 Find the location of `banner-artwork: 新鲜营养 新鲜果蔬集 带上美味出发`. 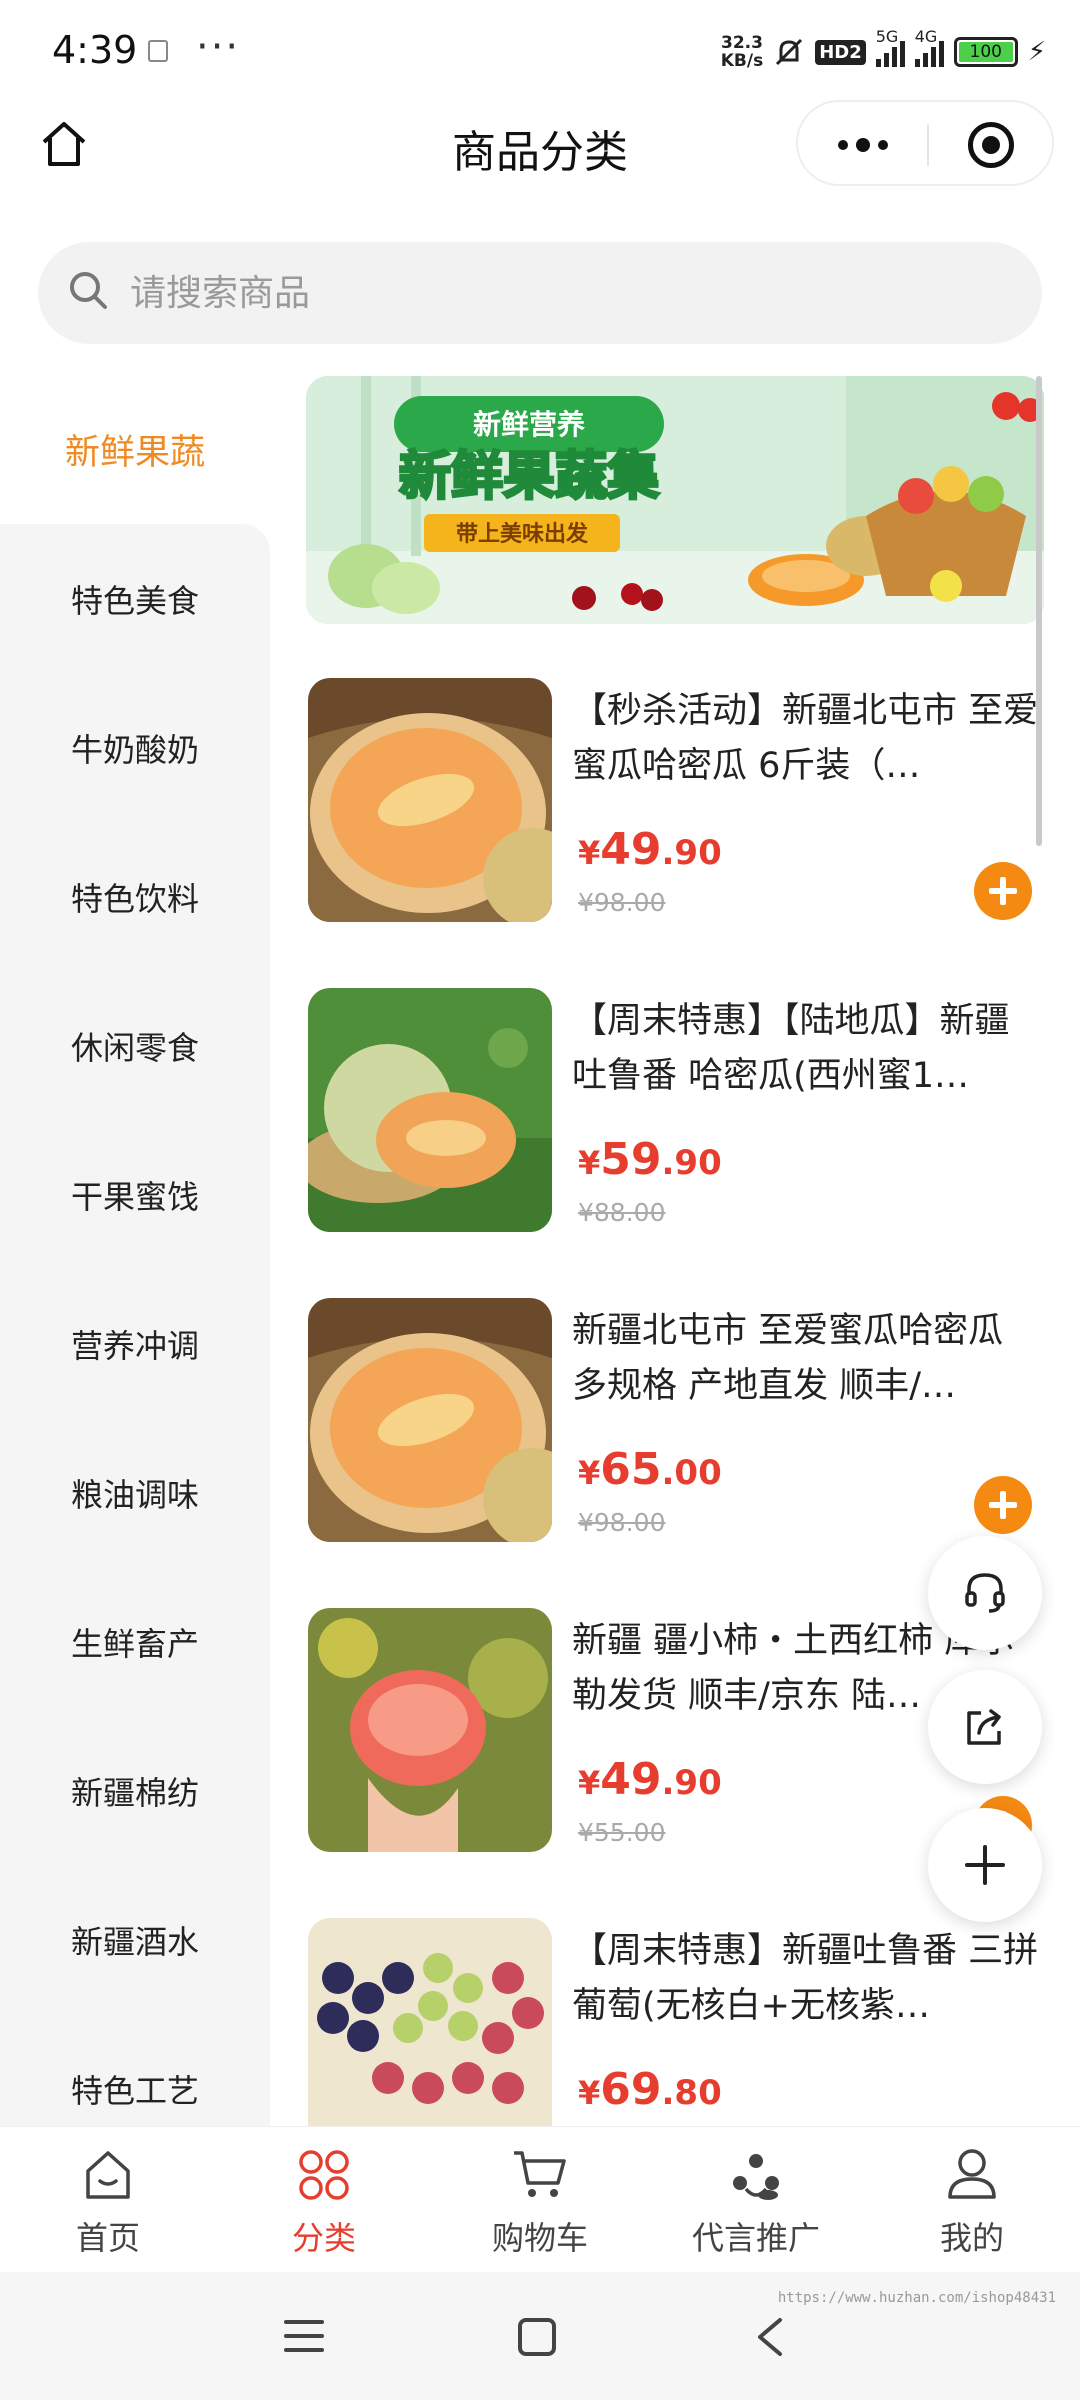

banner-artwork: 新鲜营养 新鲜果蔬集 带上美味出发 is located at coordinates (675, 500).